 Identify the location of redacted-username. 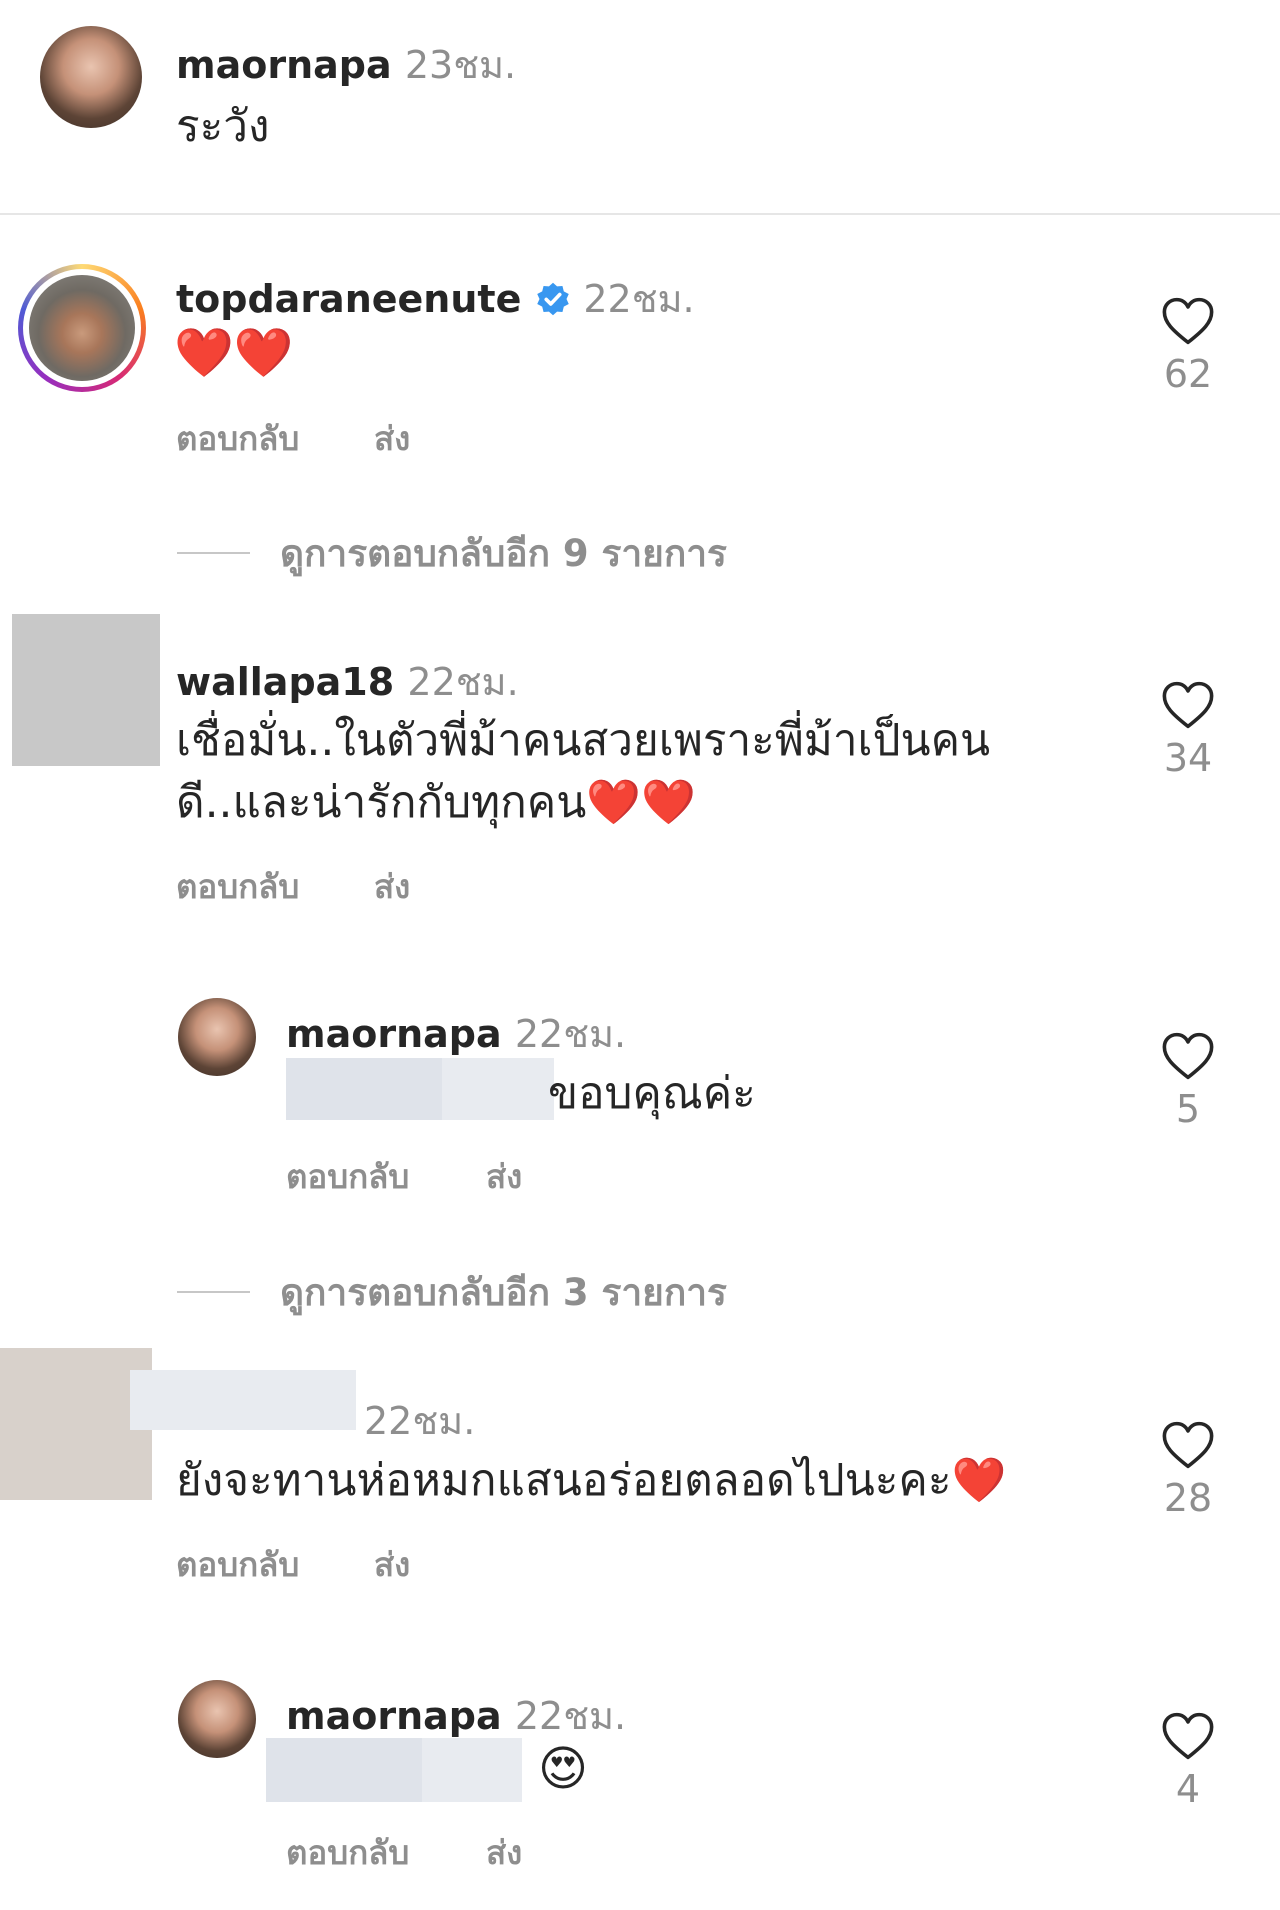
(243, 1400).